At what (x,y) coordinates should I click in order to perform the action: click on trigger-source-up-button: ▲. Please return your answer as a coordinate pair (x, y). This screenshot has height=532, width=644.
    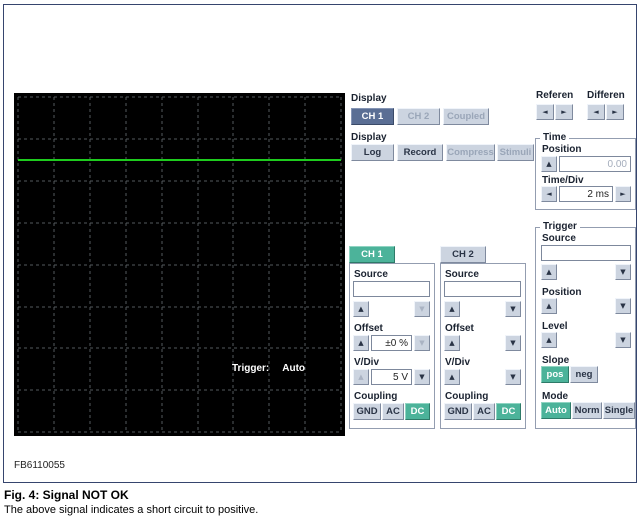
    Looking at the image, I should click on (549, 272).